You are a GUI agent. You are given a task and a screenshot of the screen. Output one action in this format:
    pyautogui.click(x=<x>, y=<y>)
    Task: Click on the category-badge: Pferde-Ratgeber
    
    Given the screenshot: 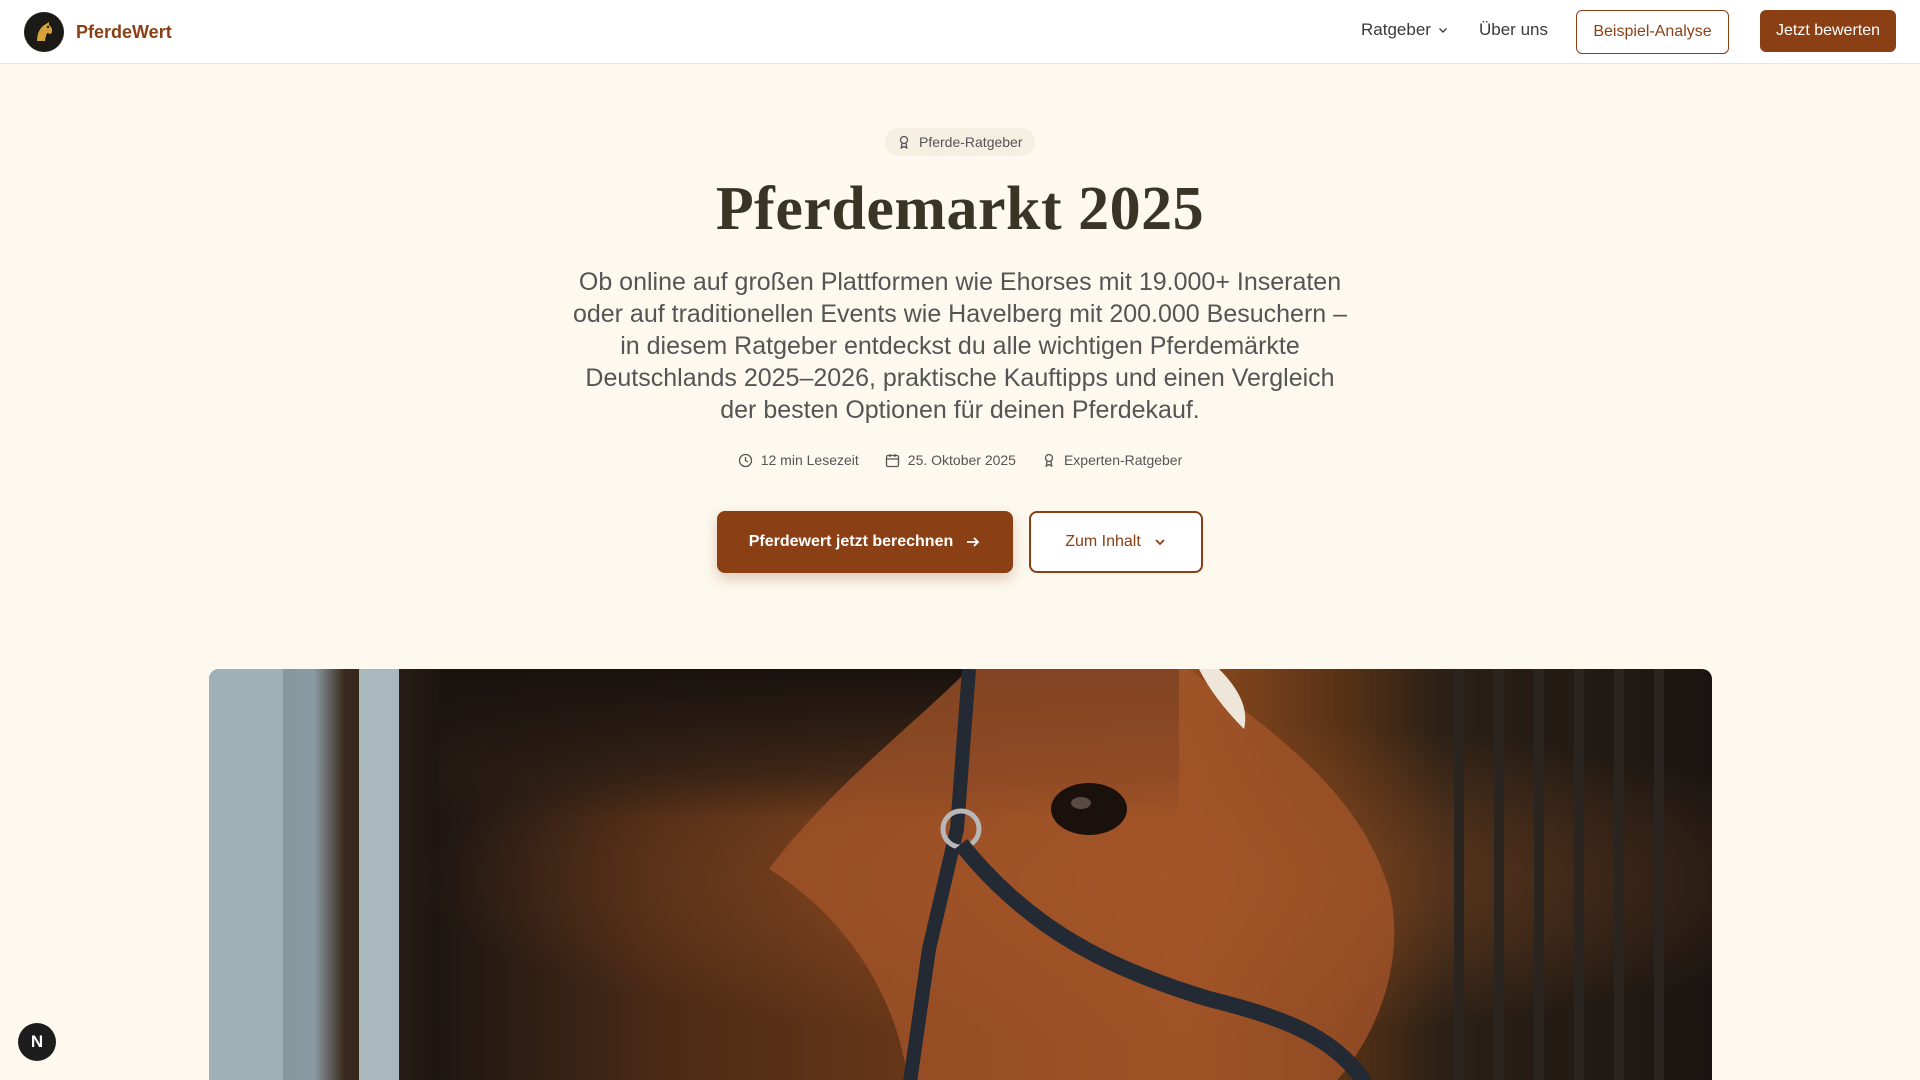 What is the action you would take?
    pyautogui.click(x=960, y=142)
    